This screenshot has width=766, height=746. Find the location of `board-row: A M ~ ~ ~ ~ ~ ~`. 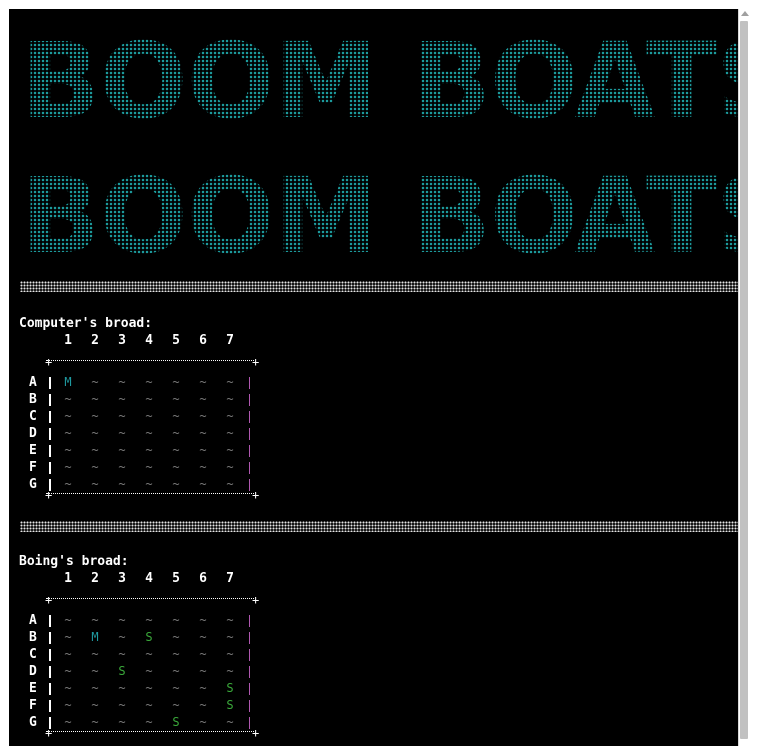

board-row: A M ~ ~ ~ ~ ~ ~ is located at coordinates (139, 382).